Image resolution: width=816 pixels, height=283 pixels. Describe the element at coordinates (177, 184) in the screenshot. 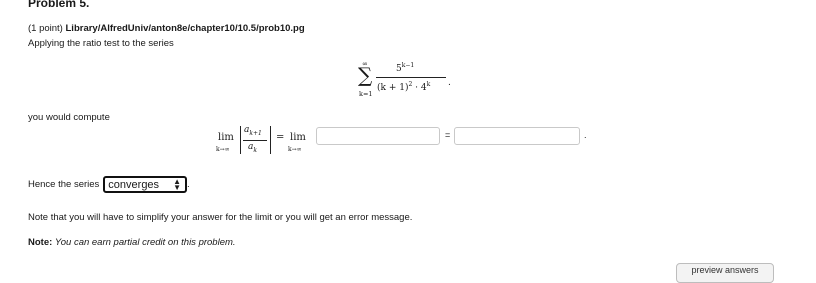

I see `select-updown-icon: ▲ ▼` at that location.